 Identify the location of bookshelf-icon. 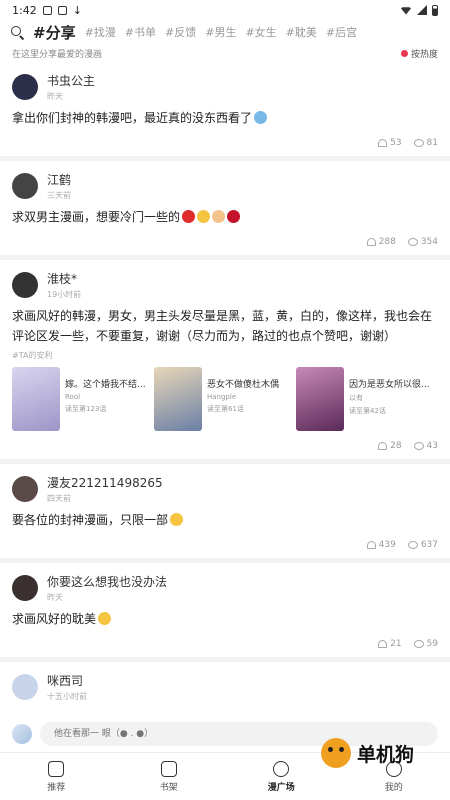
(168, 768).